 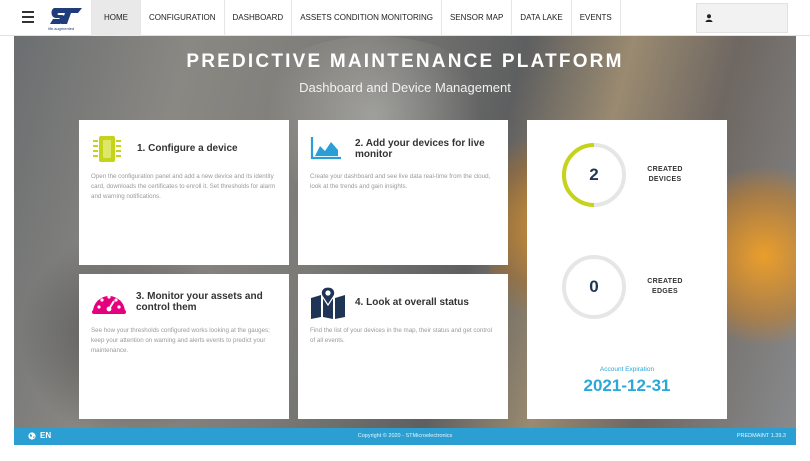 I want to click on gauge-icon, so click(x=109, y=304).